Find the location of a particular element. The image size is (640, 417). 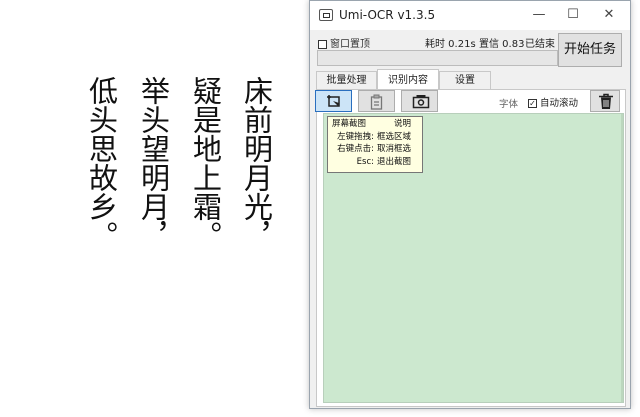

camera-icon is located at coordinates (421, 102).